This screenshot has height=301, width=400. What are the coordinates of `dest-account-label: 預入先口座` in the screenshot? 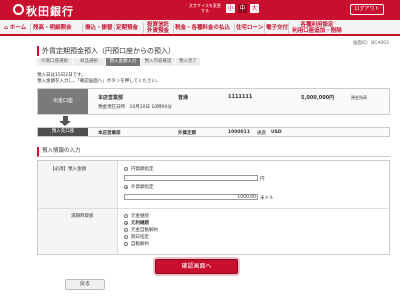 It's located at (63, 132).